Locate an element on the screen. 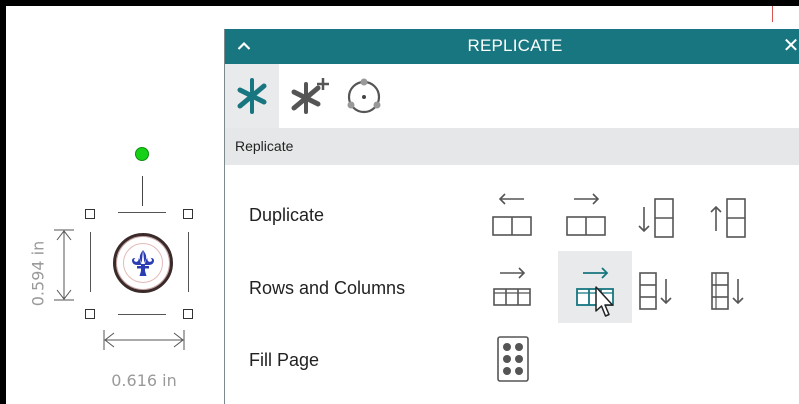  columns-down-alt-button is located at coordinates (728, 282).